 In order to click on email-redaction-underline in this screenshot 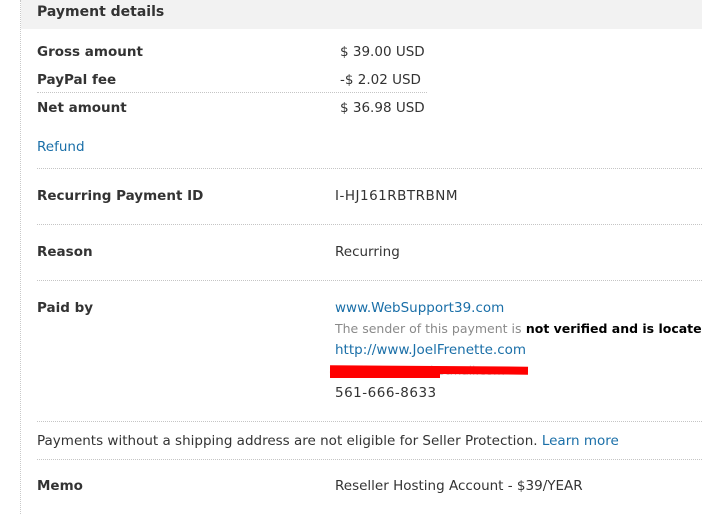, I will do `click(385, 375)`.